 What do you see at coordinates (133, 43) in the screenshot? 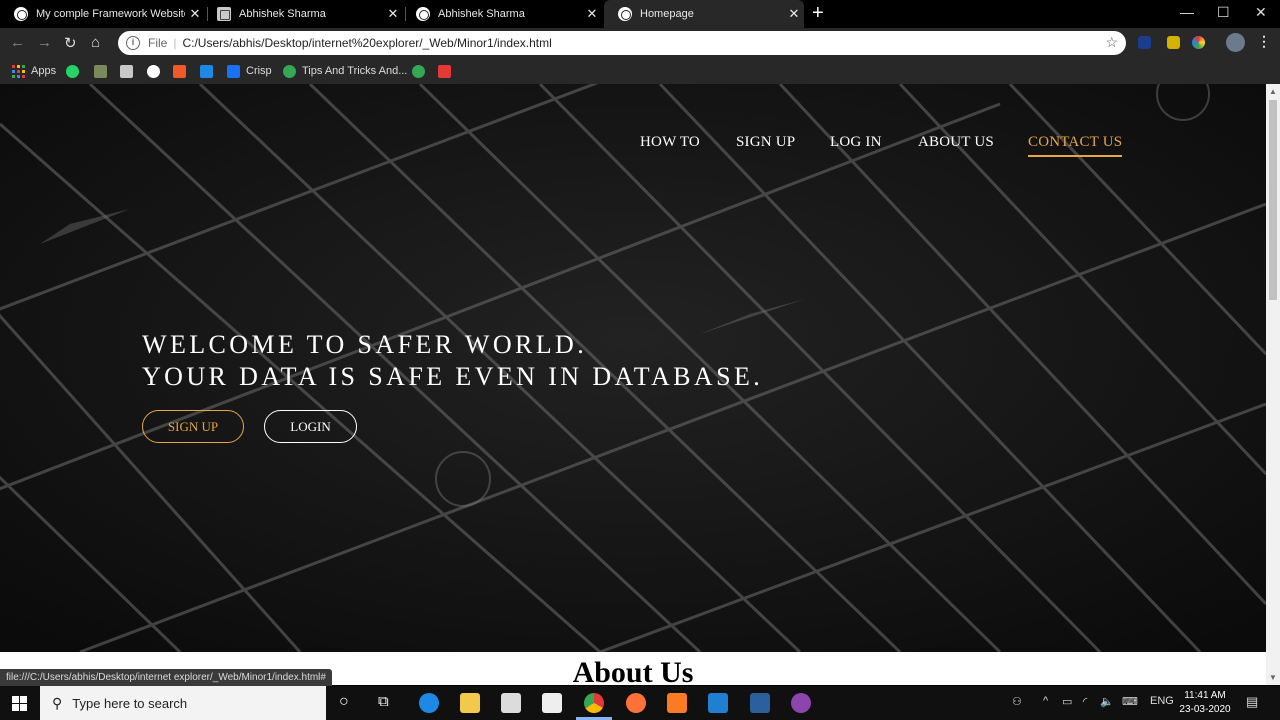
I see `info-icon: i` at bounding box center [133, 43].